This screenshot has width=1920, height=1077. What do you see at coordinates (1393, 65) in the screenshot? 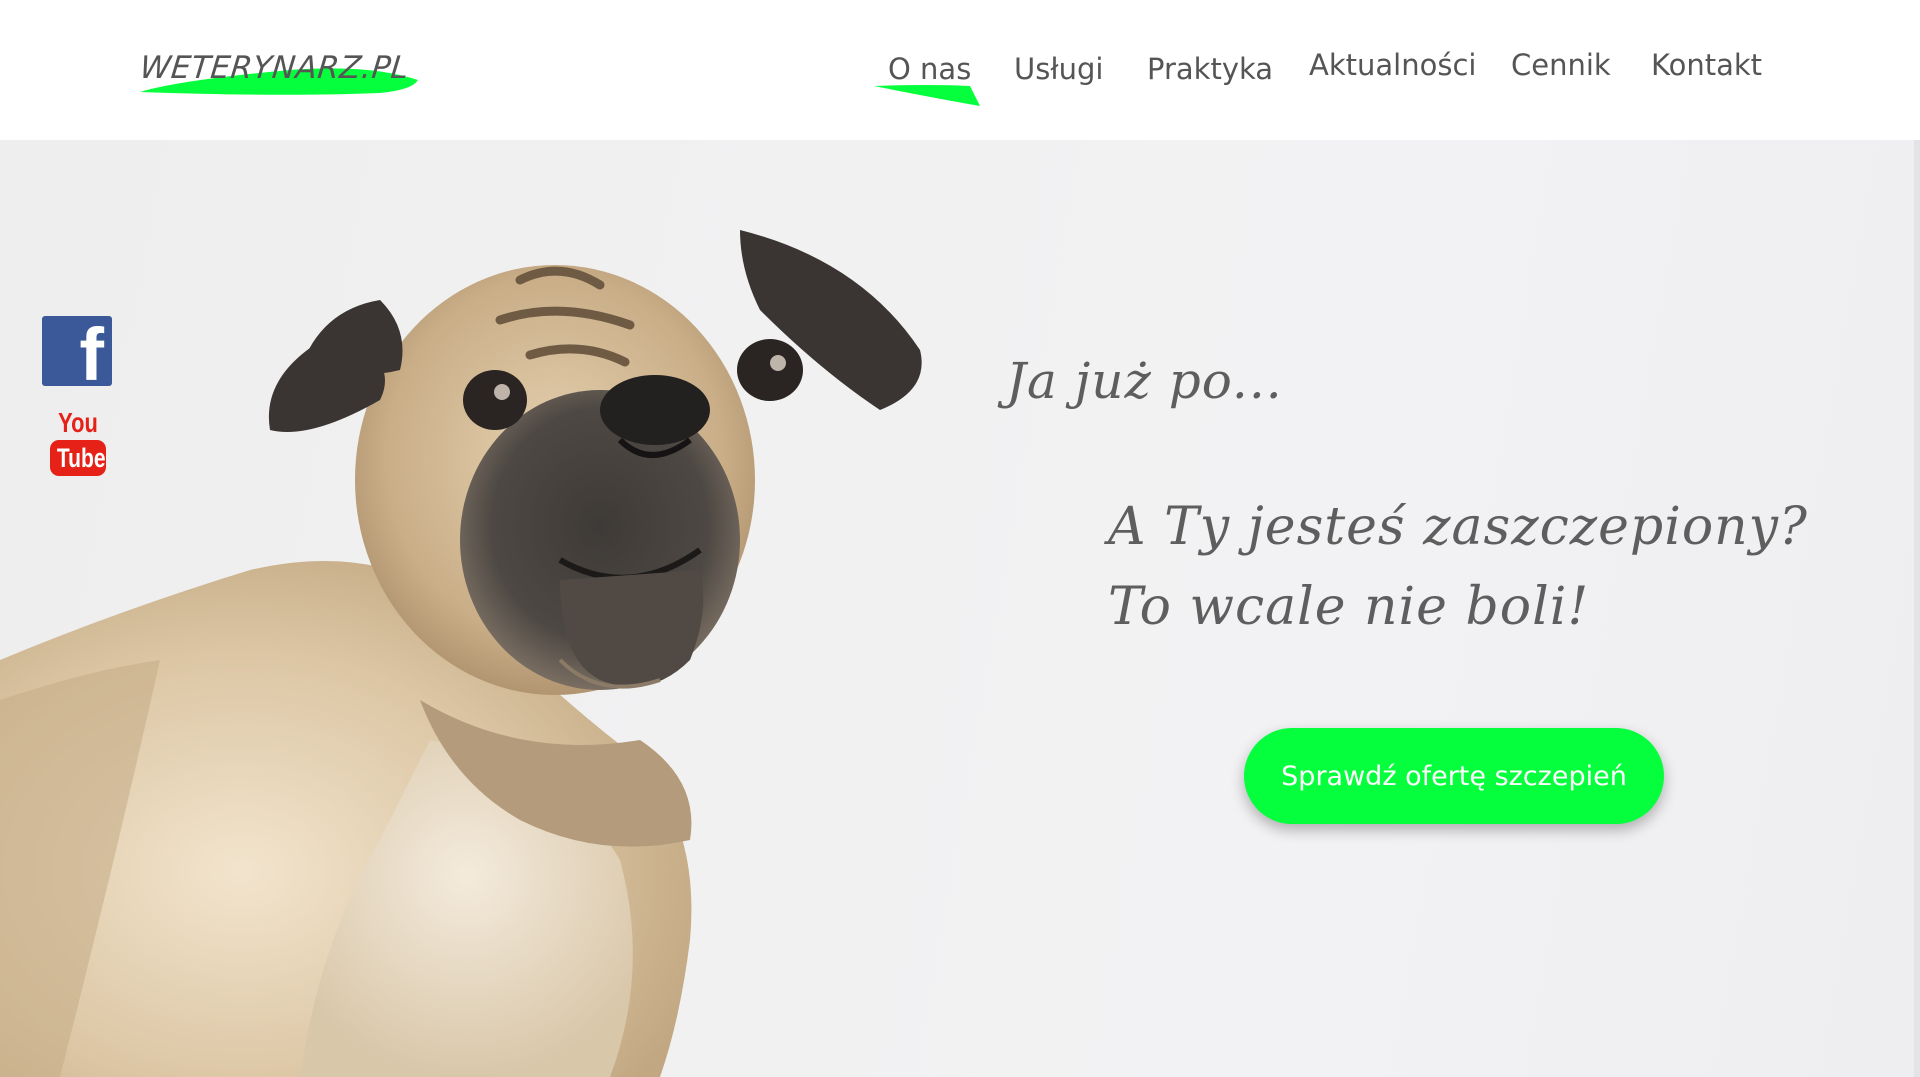
I see `nav-label: Aktualności` at bounding box center [1393, 65].